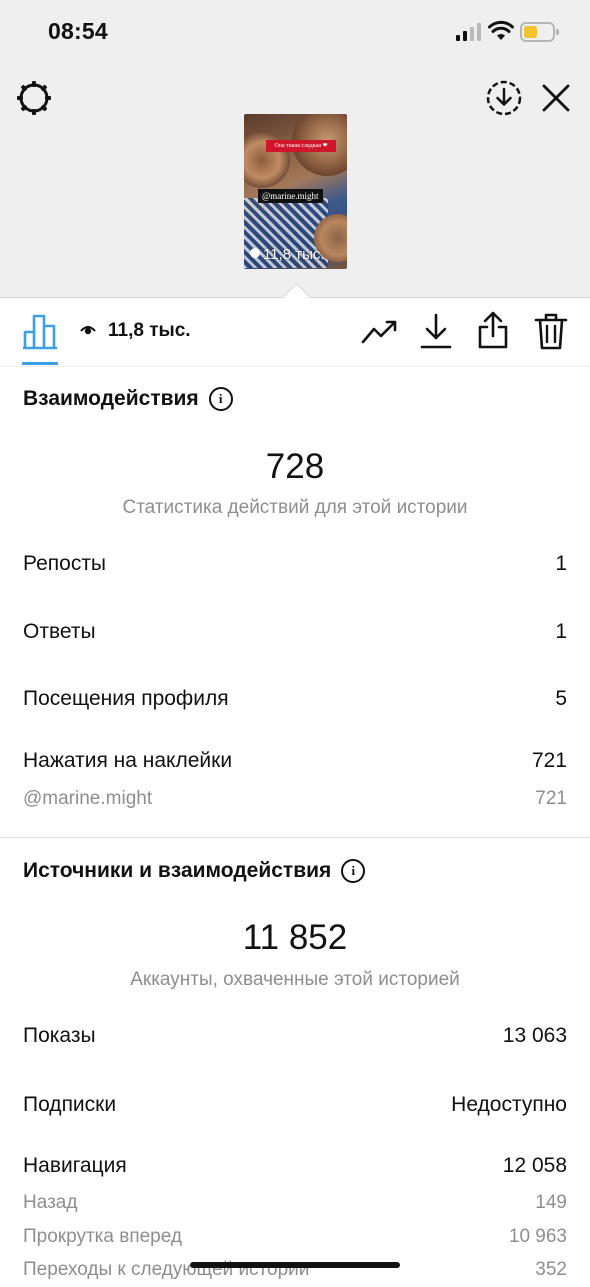 This screenshot has height=1287, width=590. I want to click on stat-value: 5, so click(561, 698).